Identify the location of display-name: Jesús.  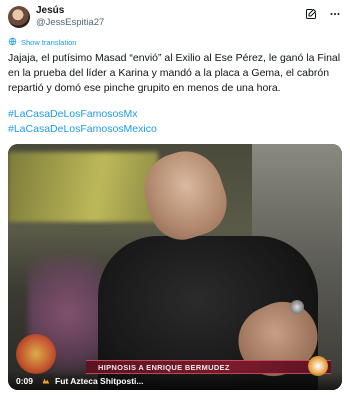
(70, 11).